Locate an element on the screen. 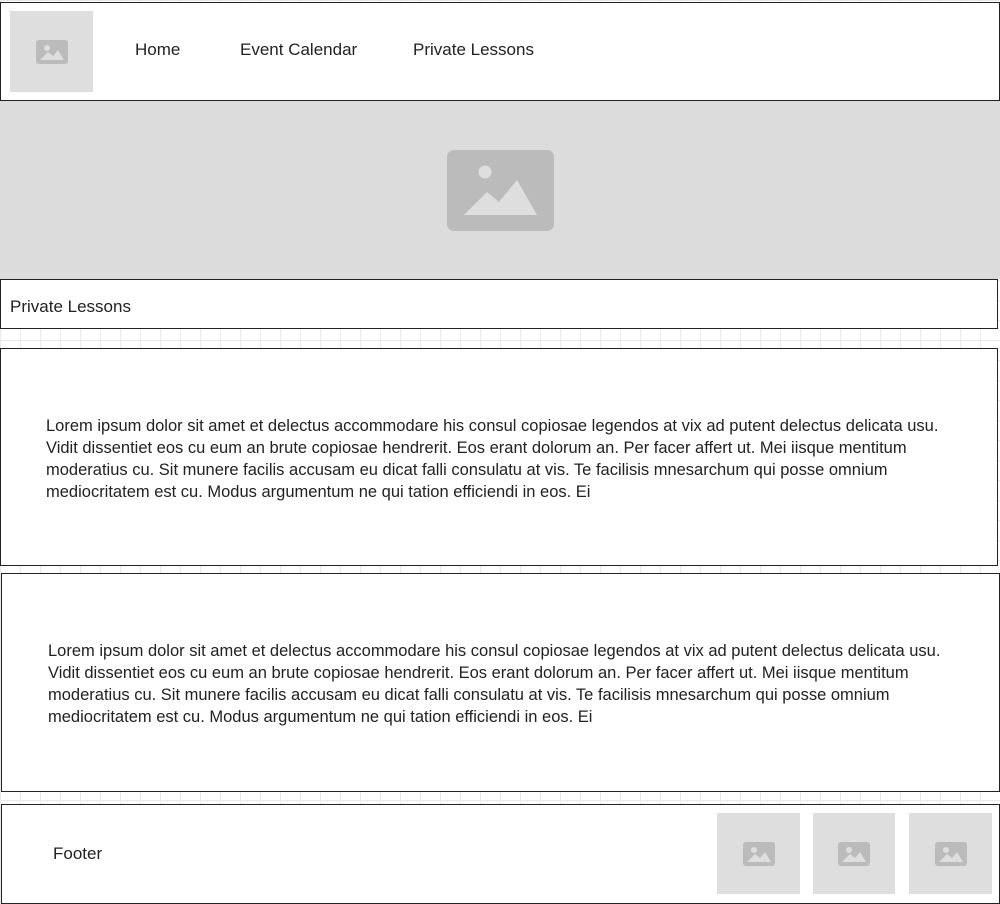  nav-link-home: Home is located at coordinates (157, 50).